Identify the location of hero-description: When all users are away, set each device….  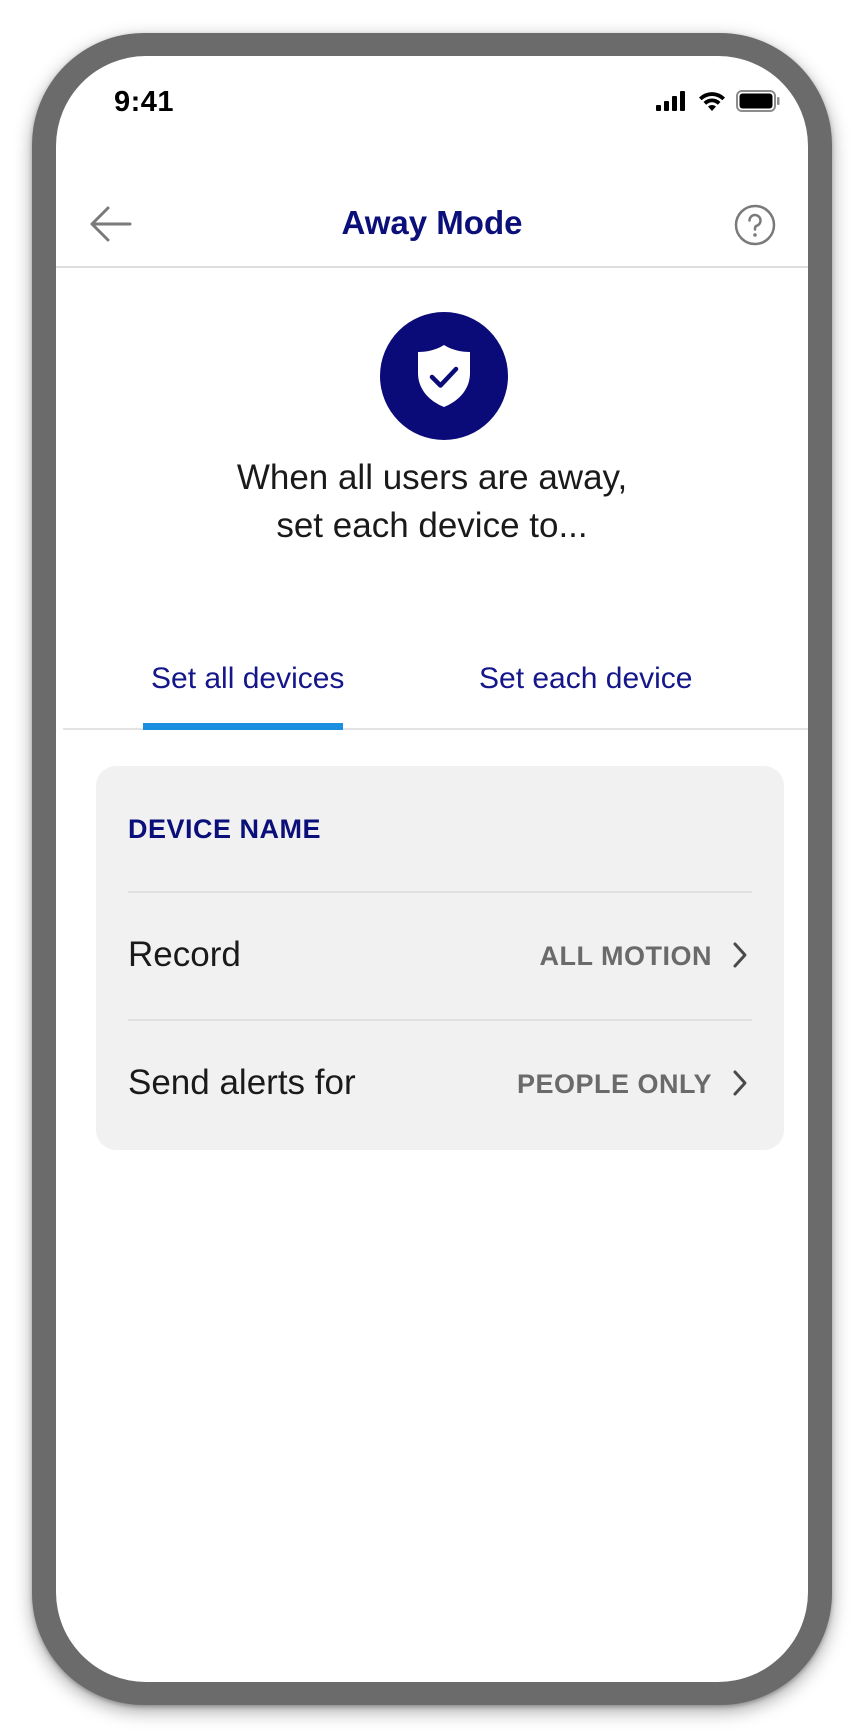
(432, 502).